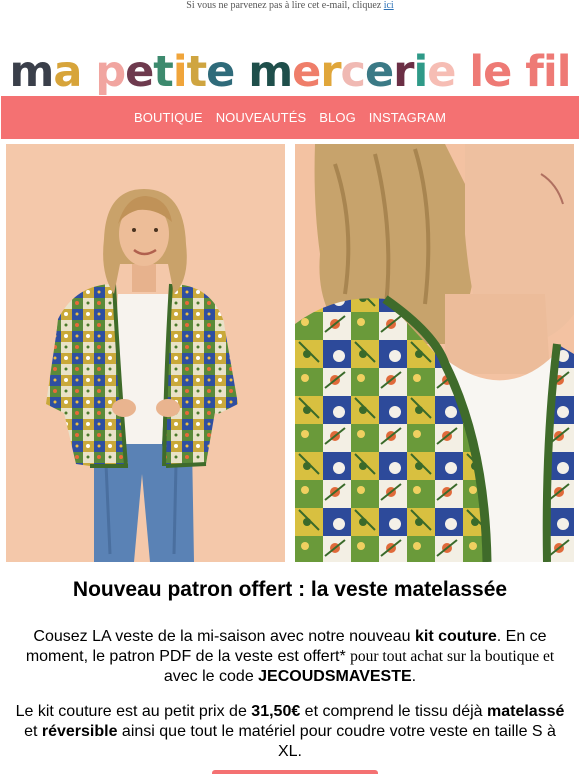 This screenshot has height=774, width=580. What do you see at coordinates (295, 772) in the screenshot?
I see `cta-button-edge` at bounding box center [295, 772].